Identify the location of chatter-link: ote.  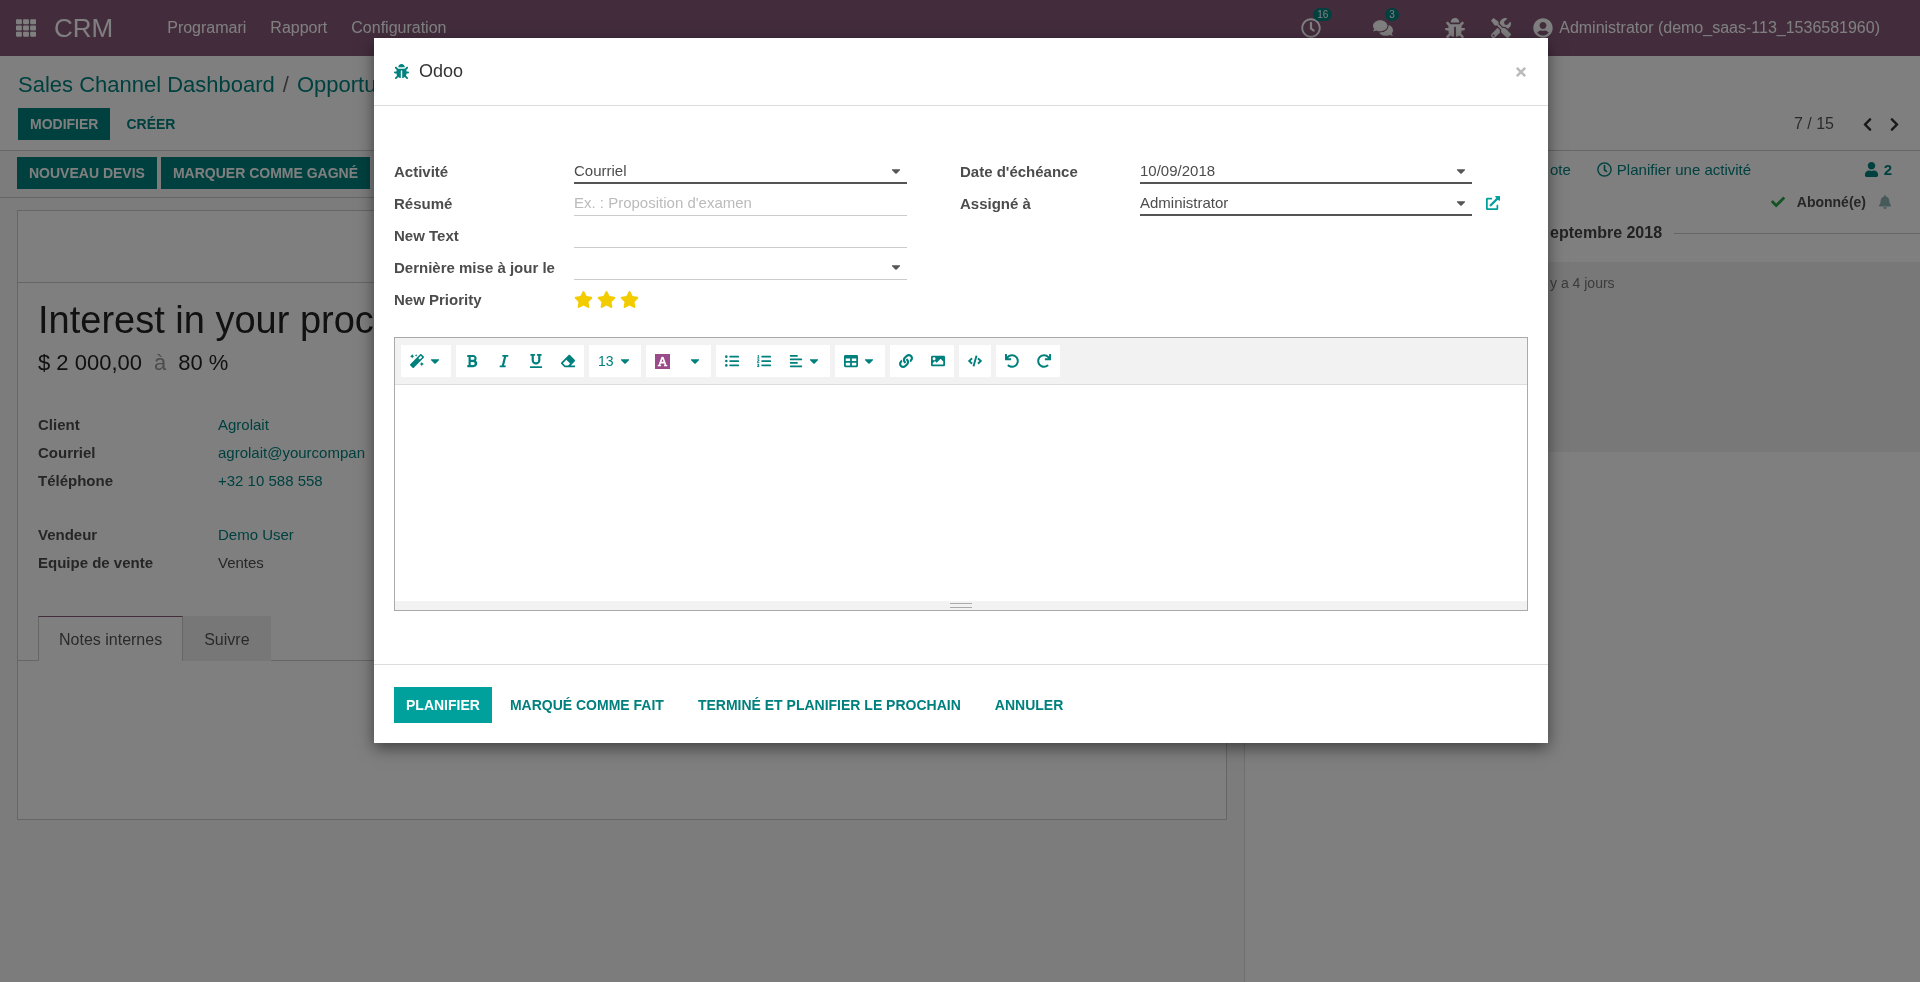
(1560, 169).